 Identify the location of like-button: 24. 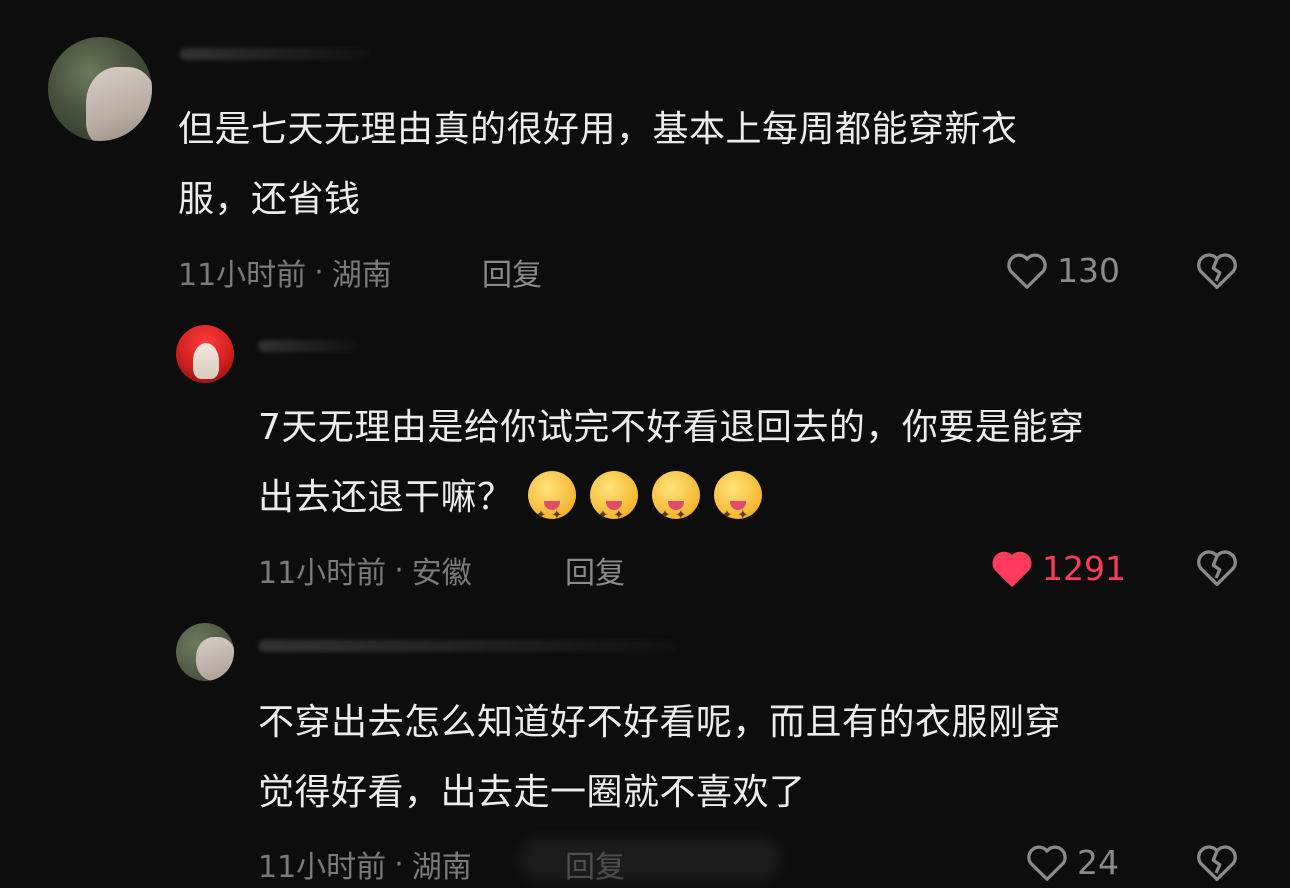
(1072, 862).